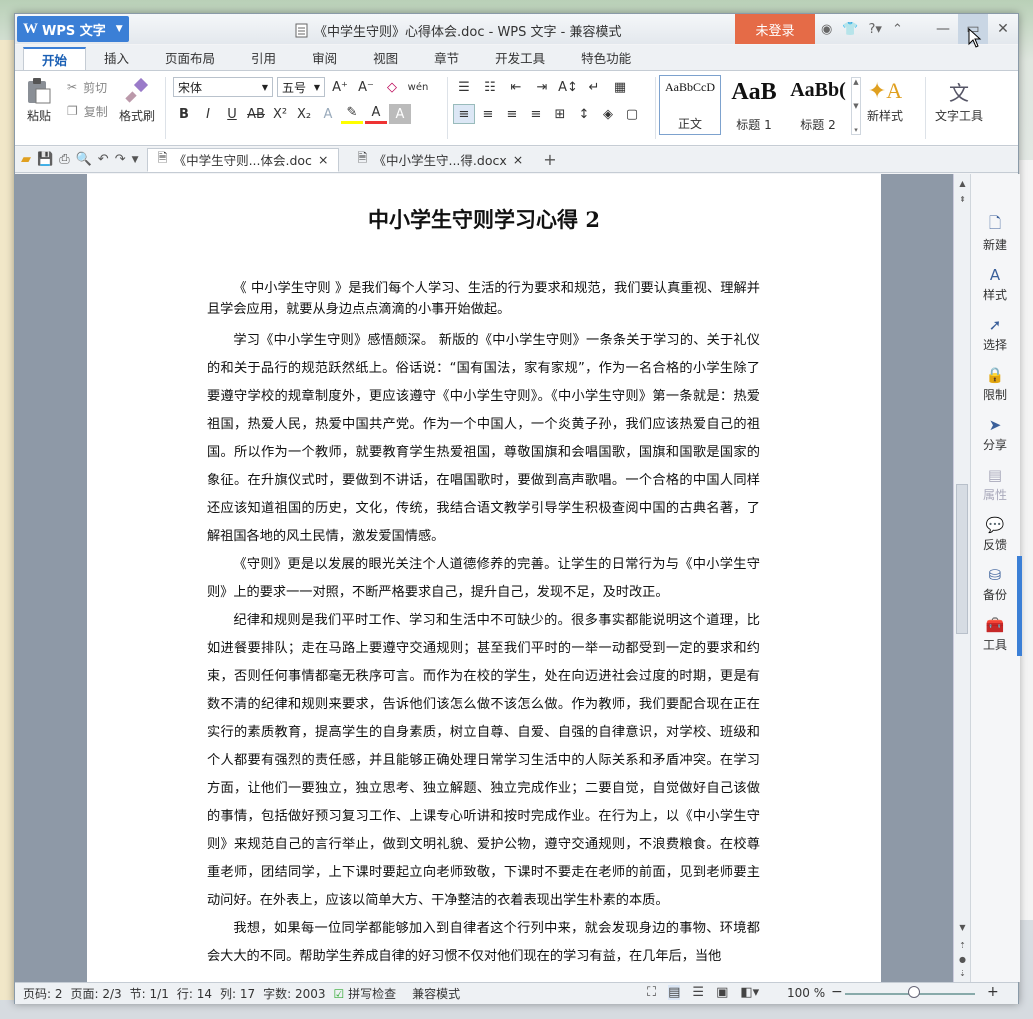 The width and height of the screenshot is (1033, 1019). I want to click on font-size-select: 五号 ▼, so click(301, 87).